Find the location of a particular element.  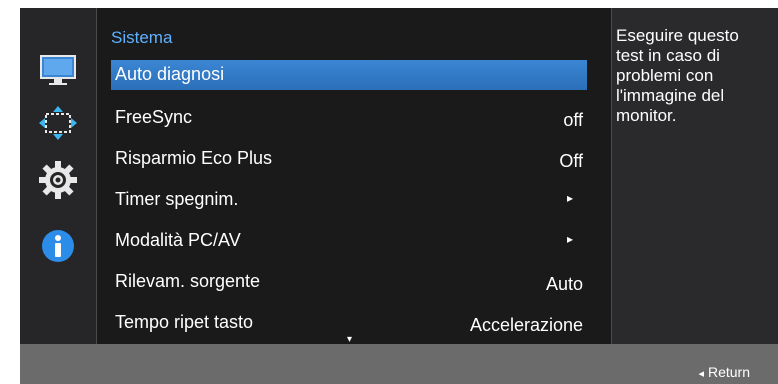

menu-item-label: Tempo ripet tasto is located at coordinates (184, 322).